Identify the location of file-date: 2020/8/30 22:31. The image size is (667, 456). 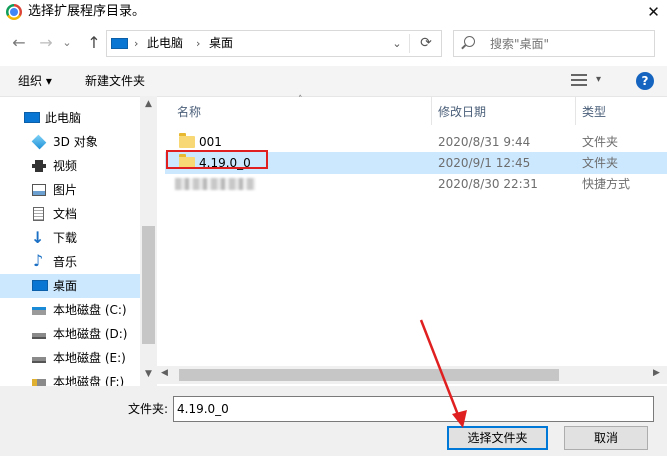
(488, 184).